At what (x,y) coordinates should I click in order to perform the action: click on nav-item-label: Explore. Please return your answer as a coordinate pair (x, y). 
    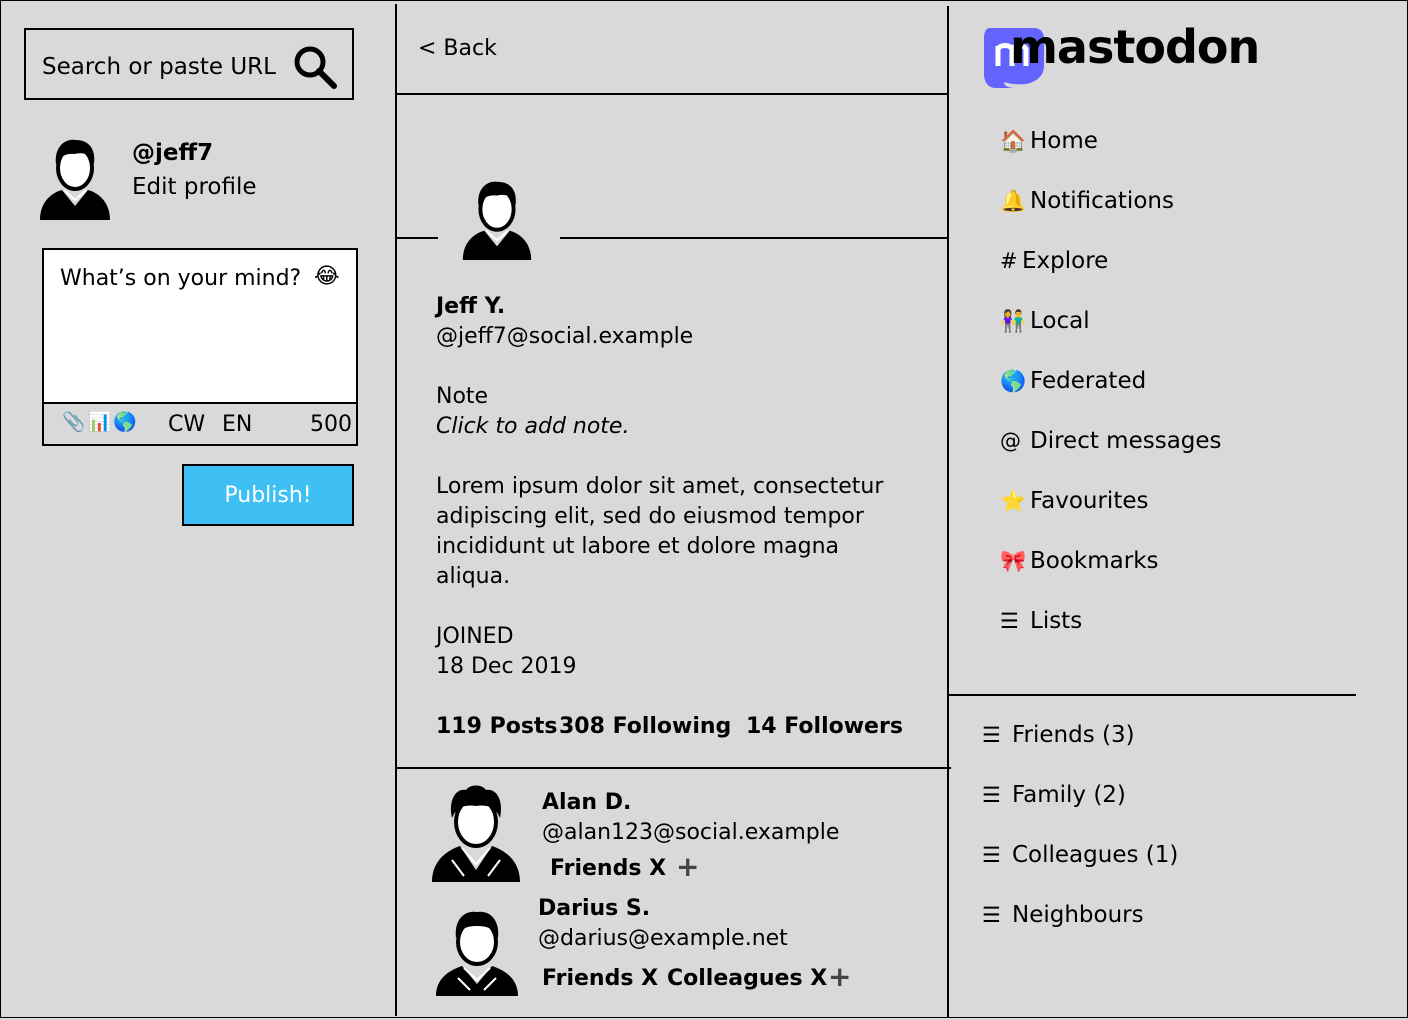
    Looking at the image, I should click on (1065, 261).